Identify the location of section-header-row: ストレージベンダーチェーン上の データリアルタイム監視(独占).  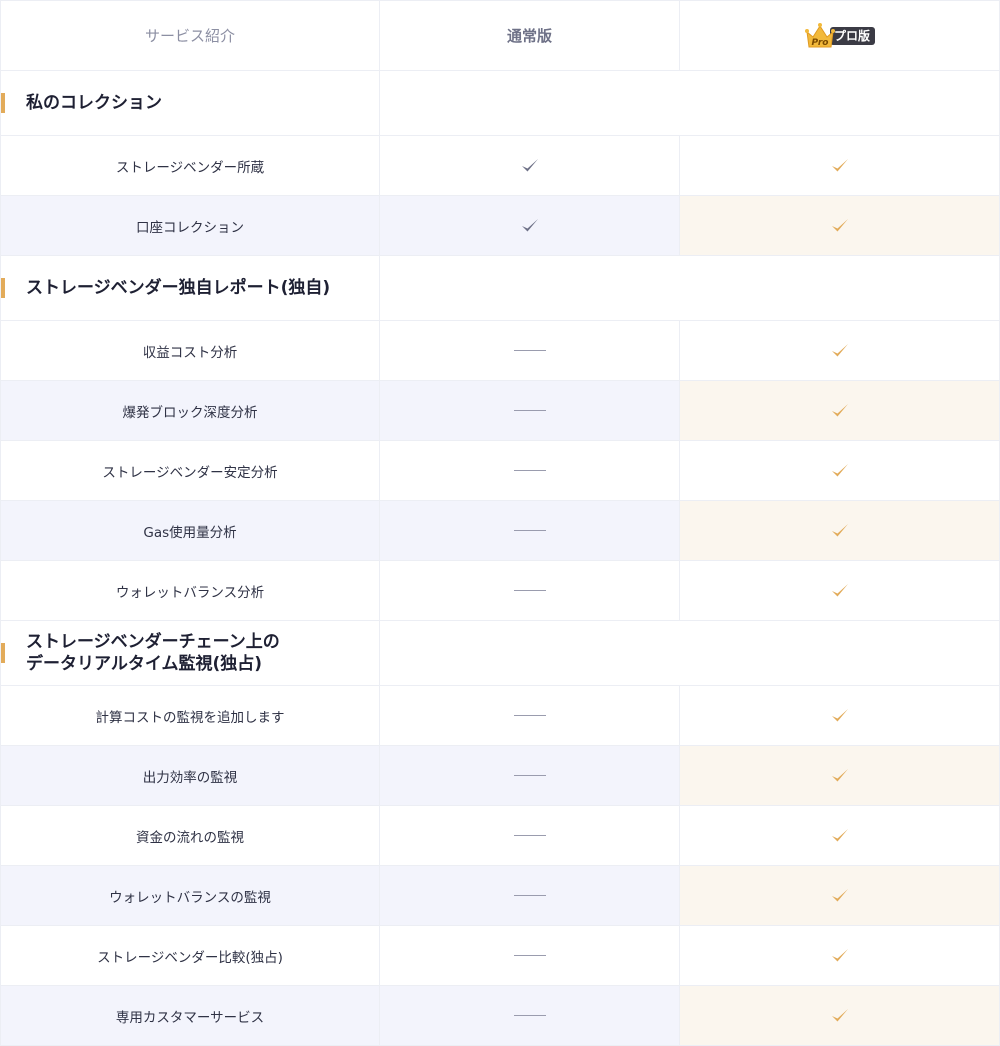
(500, 653).